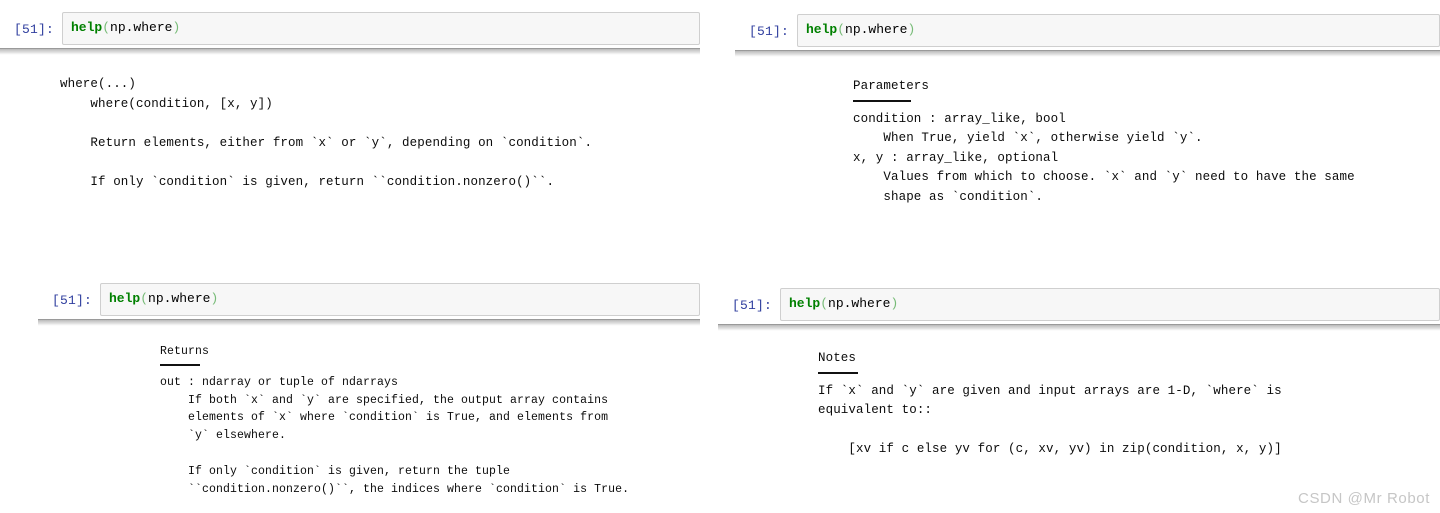  What do you see at coordinates (185, 351) in the screenshot?
I see `output-section-heading: Returns` at bounding box center [185, 351].